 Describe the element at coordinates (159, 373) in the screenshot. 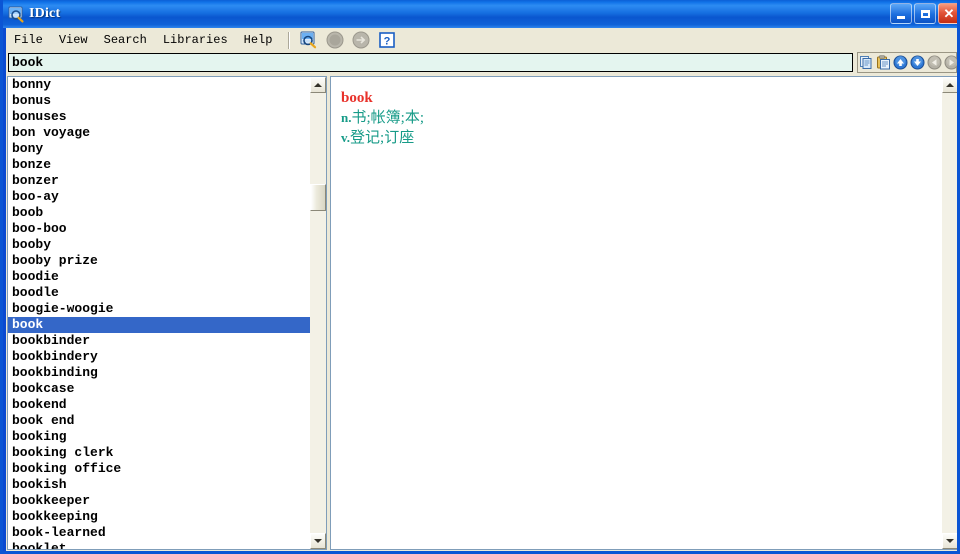

I see `wordlist-item: bookbinding` at that location.